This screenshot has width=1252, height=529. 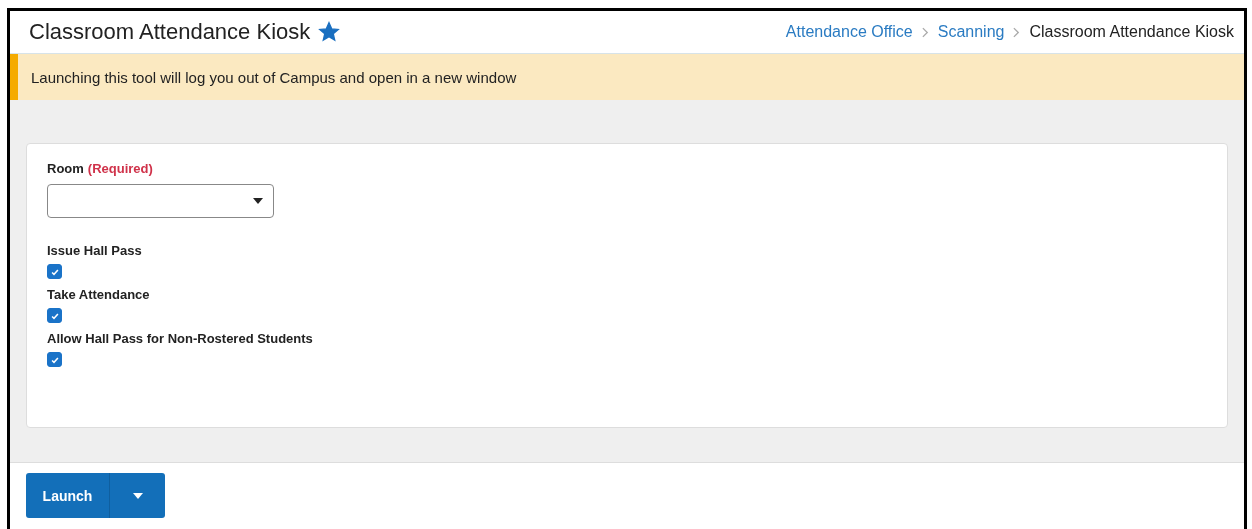 What do you see at coordinates (329, 32) in the screenshot?
I see `star-icon` at bounding box center [329, 32].